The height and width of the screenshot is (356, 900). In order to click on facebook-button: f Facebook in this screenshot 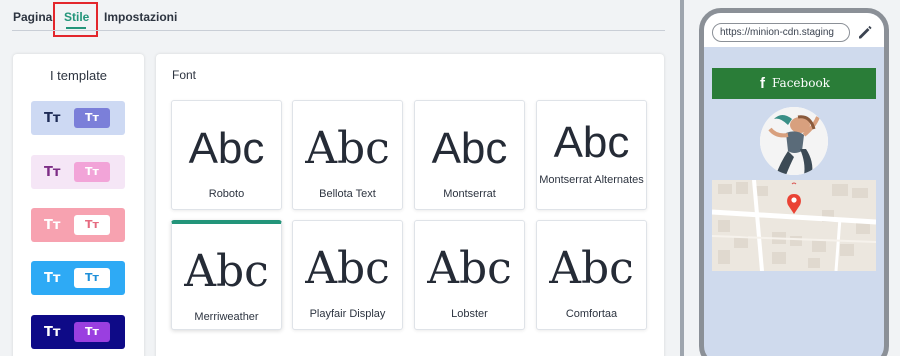, I will do `click(794, 83)`.